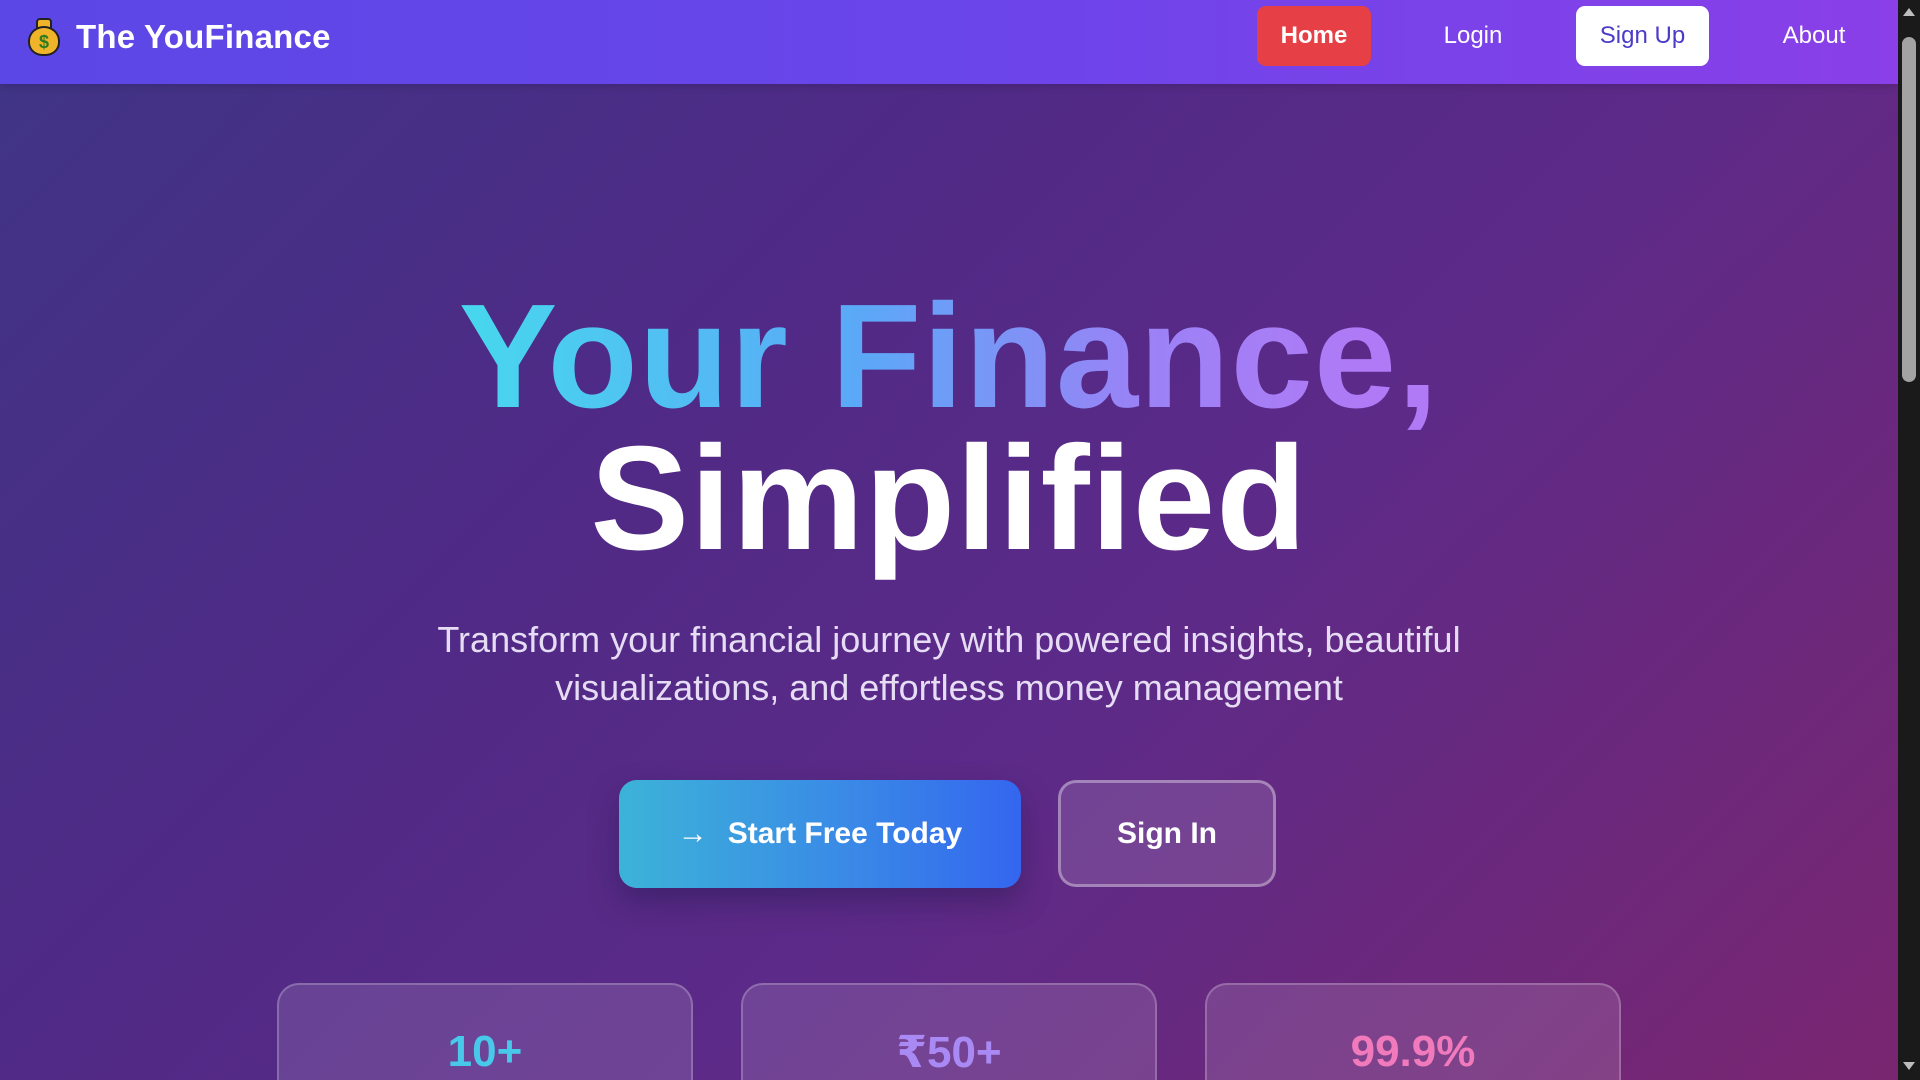 This screenshot has width=1920, height=1080. Describe the element at coordinates (1909, 12) in the screenshot. I see `scroll-up-arrow-icon` at that location.